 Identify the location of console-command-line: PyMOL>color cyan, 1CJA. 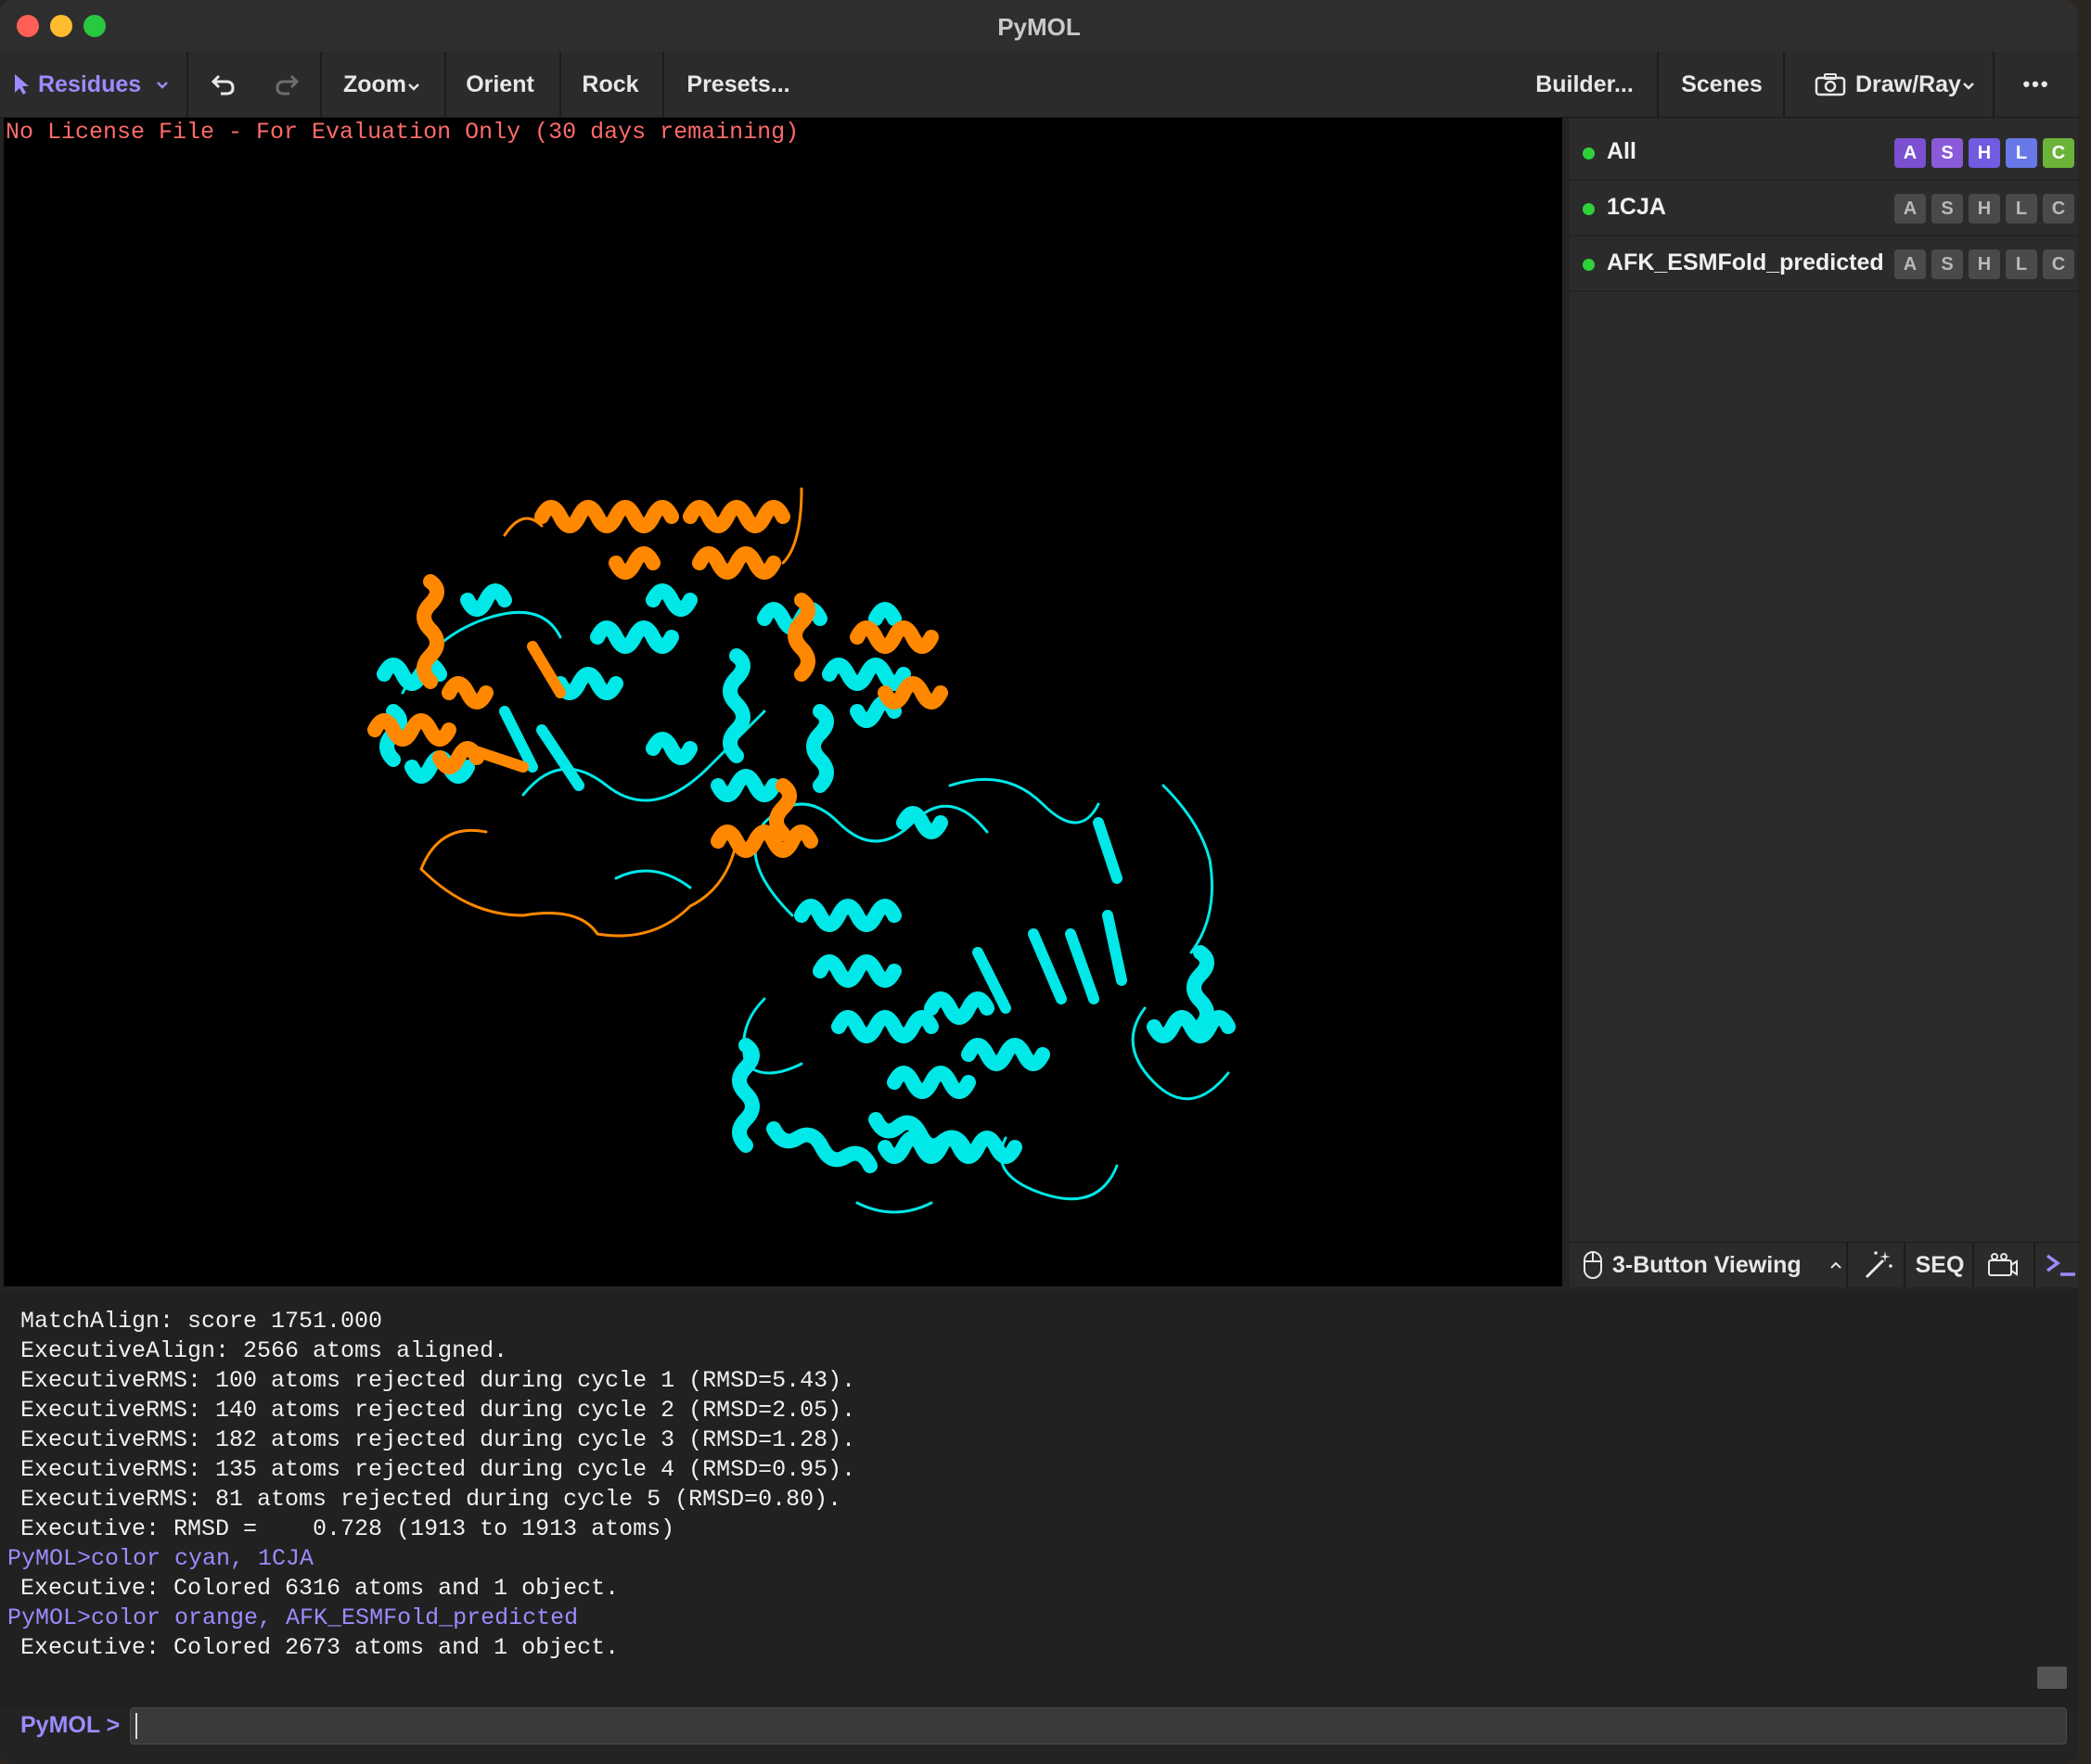
(160, 1558).